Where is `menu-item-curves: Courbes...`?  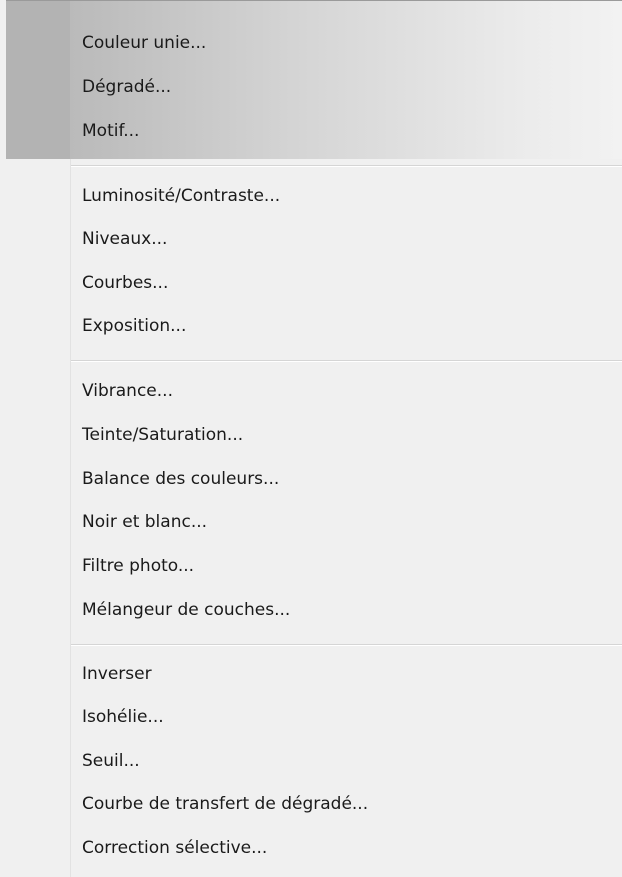 menu-item-curves: Courbes... is located at coordinates (125, 283).